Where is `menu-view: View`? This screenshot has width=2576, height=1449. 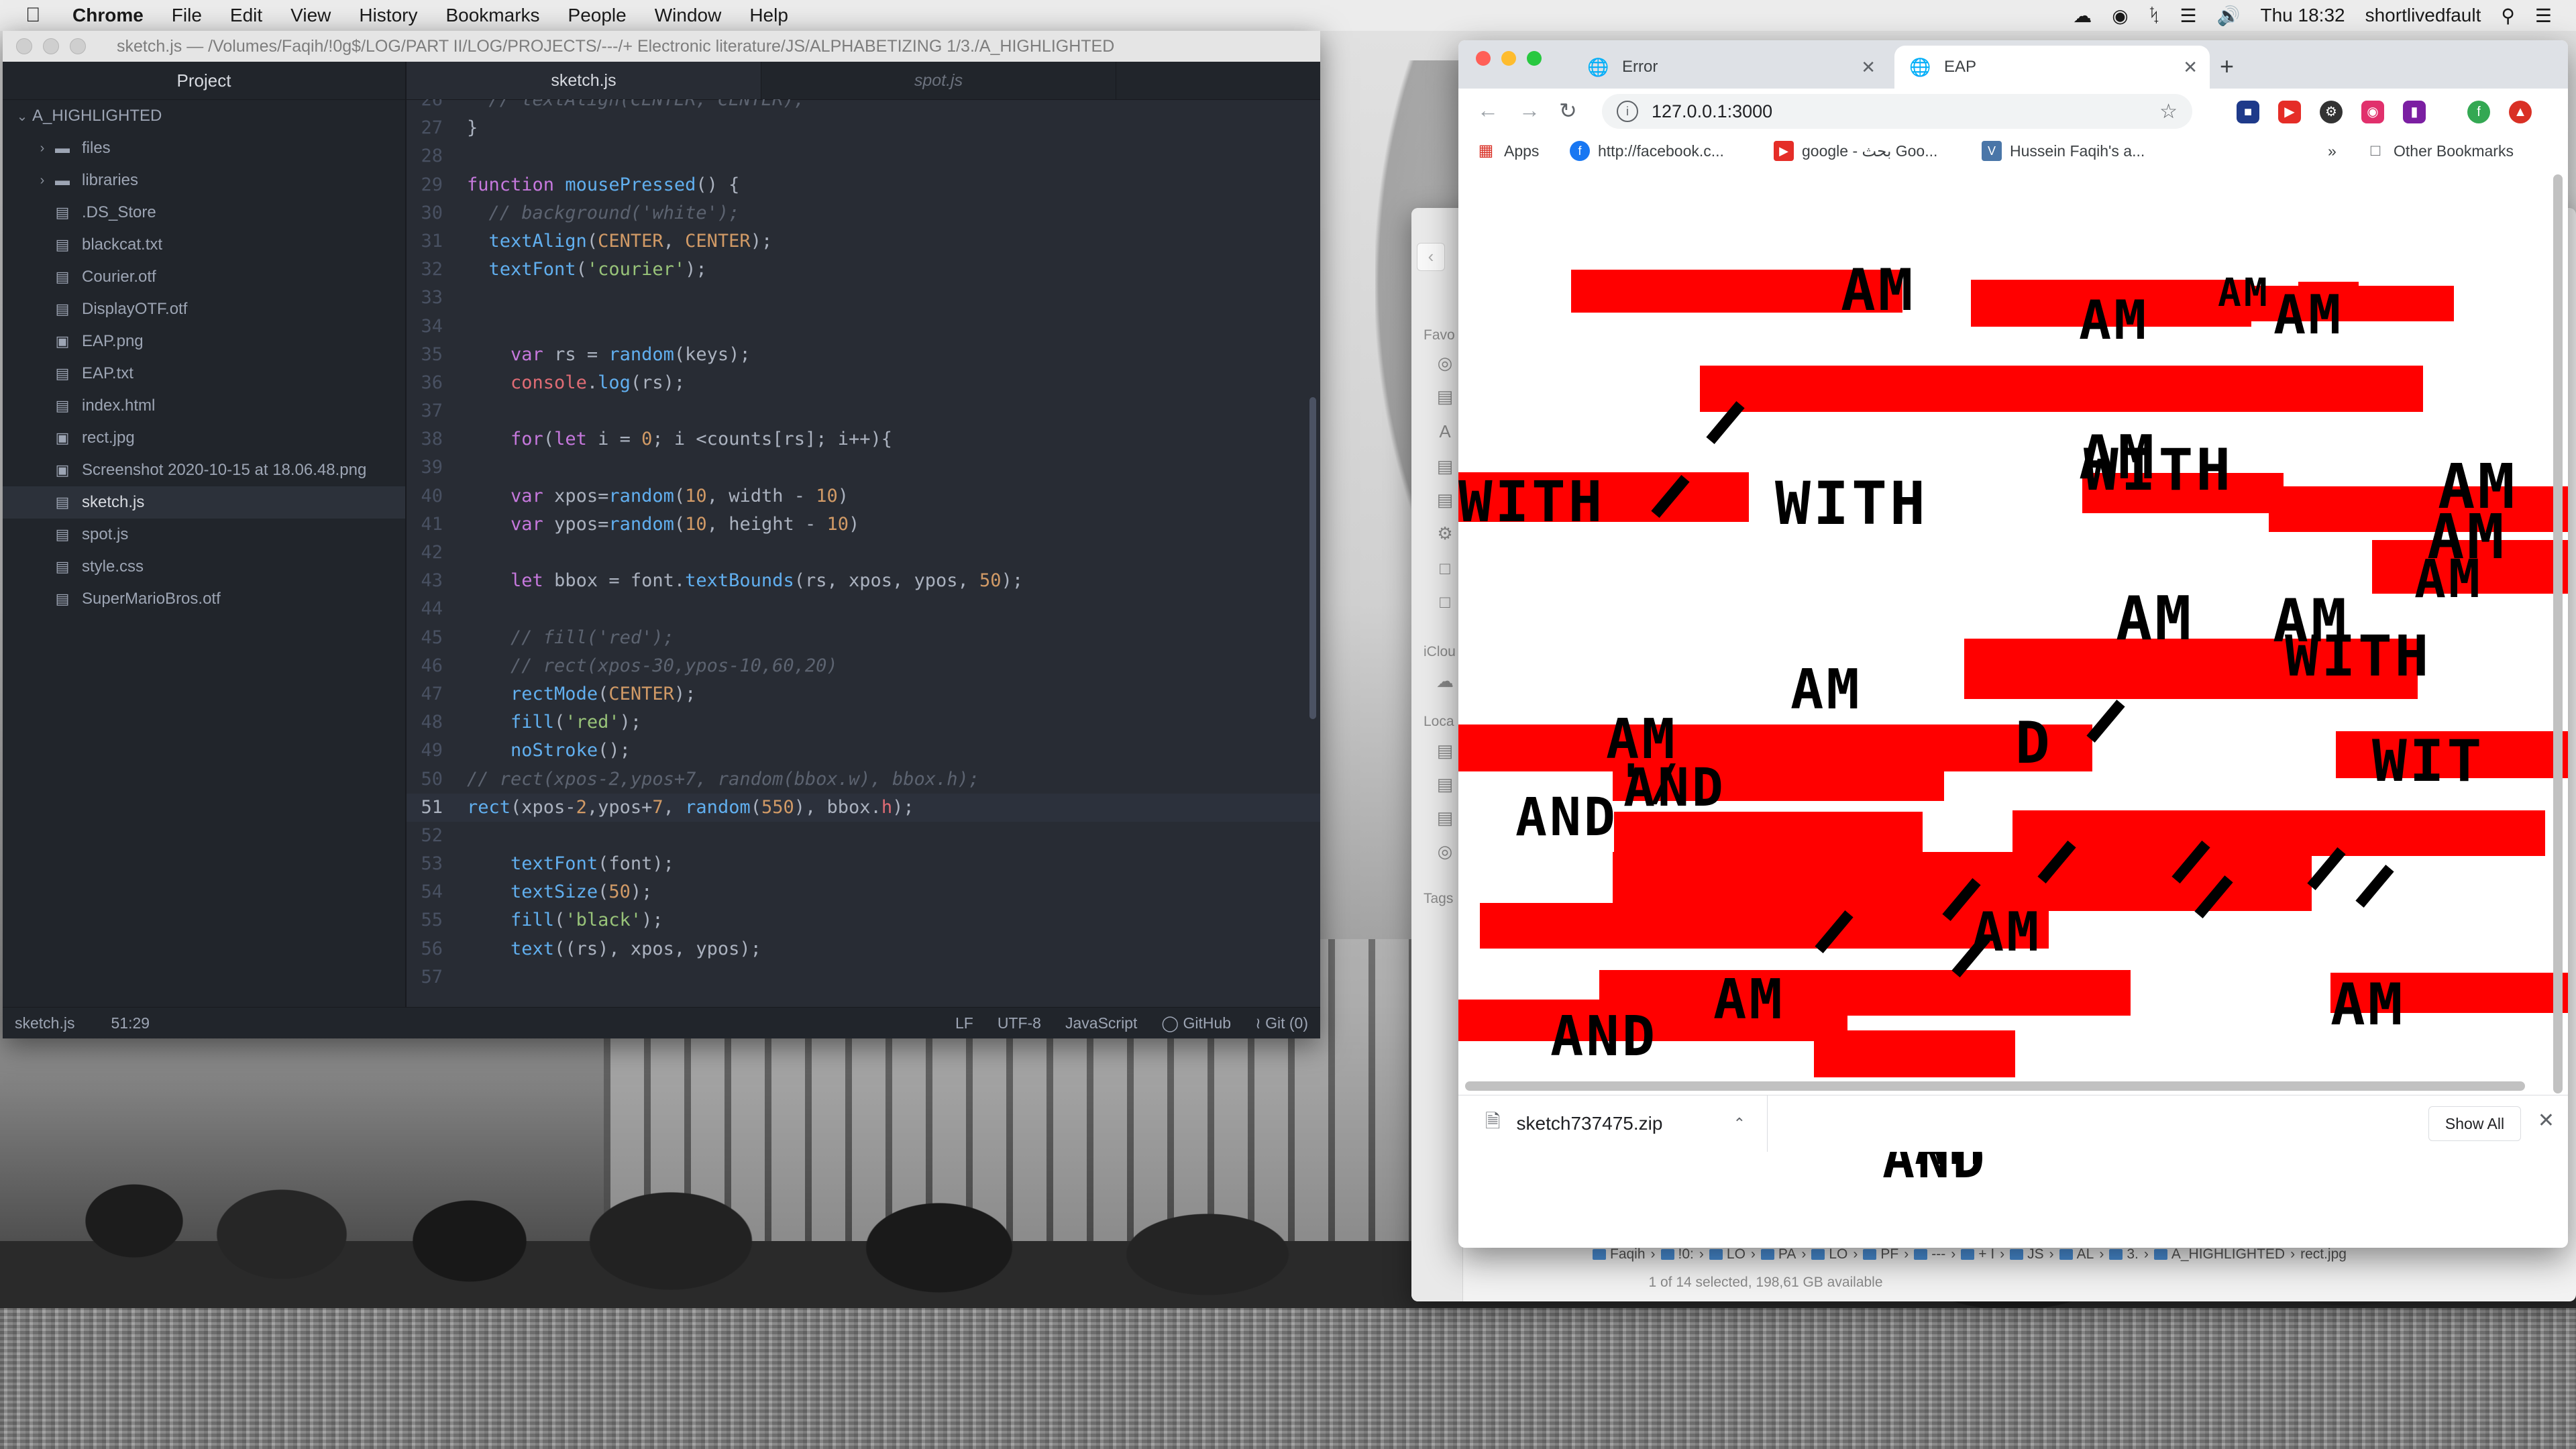 menu-view: View is located at coordinates (310, 15).